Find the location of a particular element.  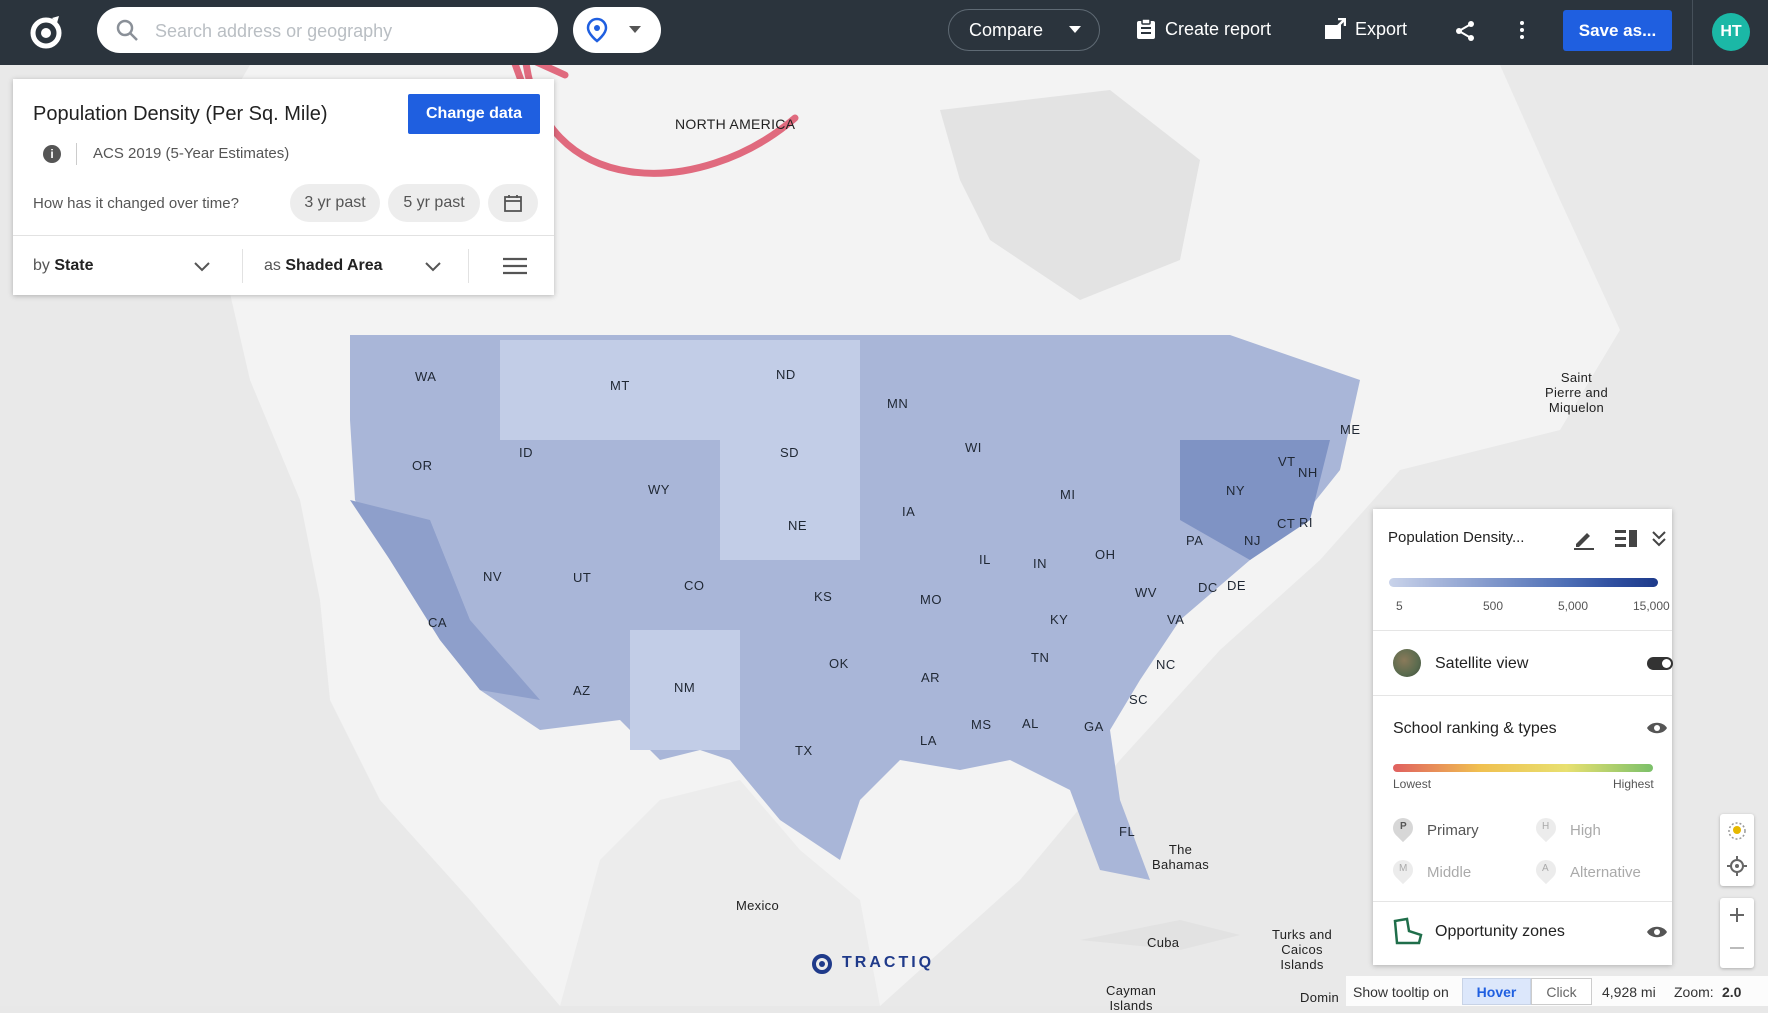

compare-dropdown: Compare is located at coordinates (1024, 30).